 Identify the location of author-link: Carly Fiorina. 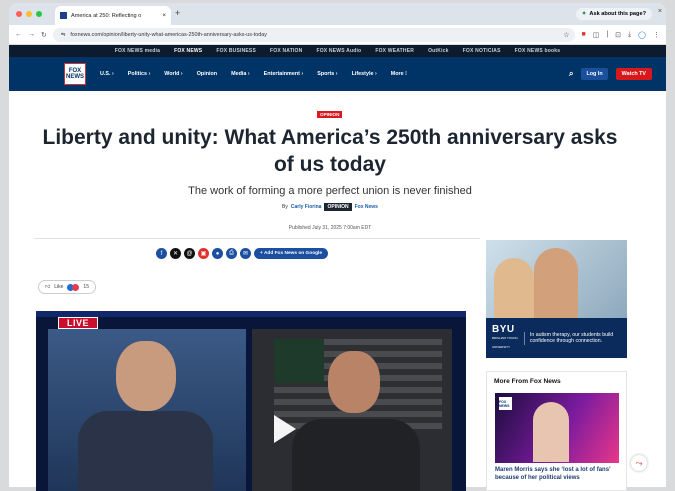
(306, 207).